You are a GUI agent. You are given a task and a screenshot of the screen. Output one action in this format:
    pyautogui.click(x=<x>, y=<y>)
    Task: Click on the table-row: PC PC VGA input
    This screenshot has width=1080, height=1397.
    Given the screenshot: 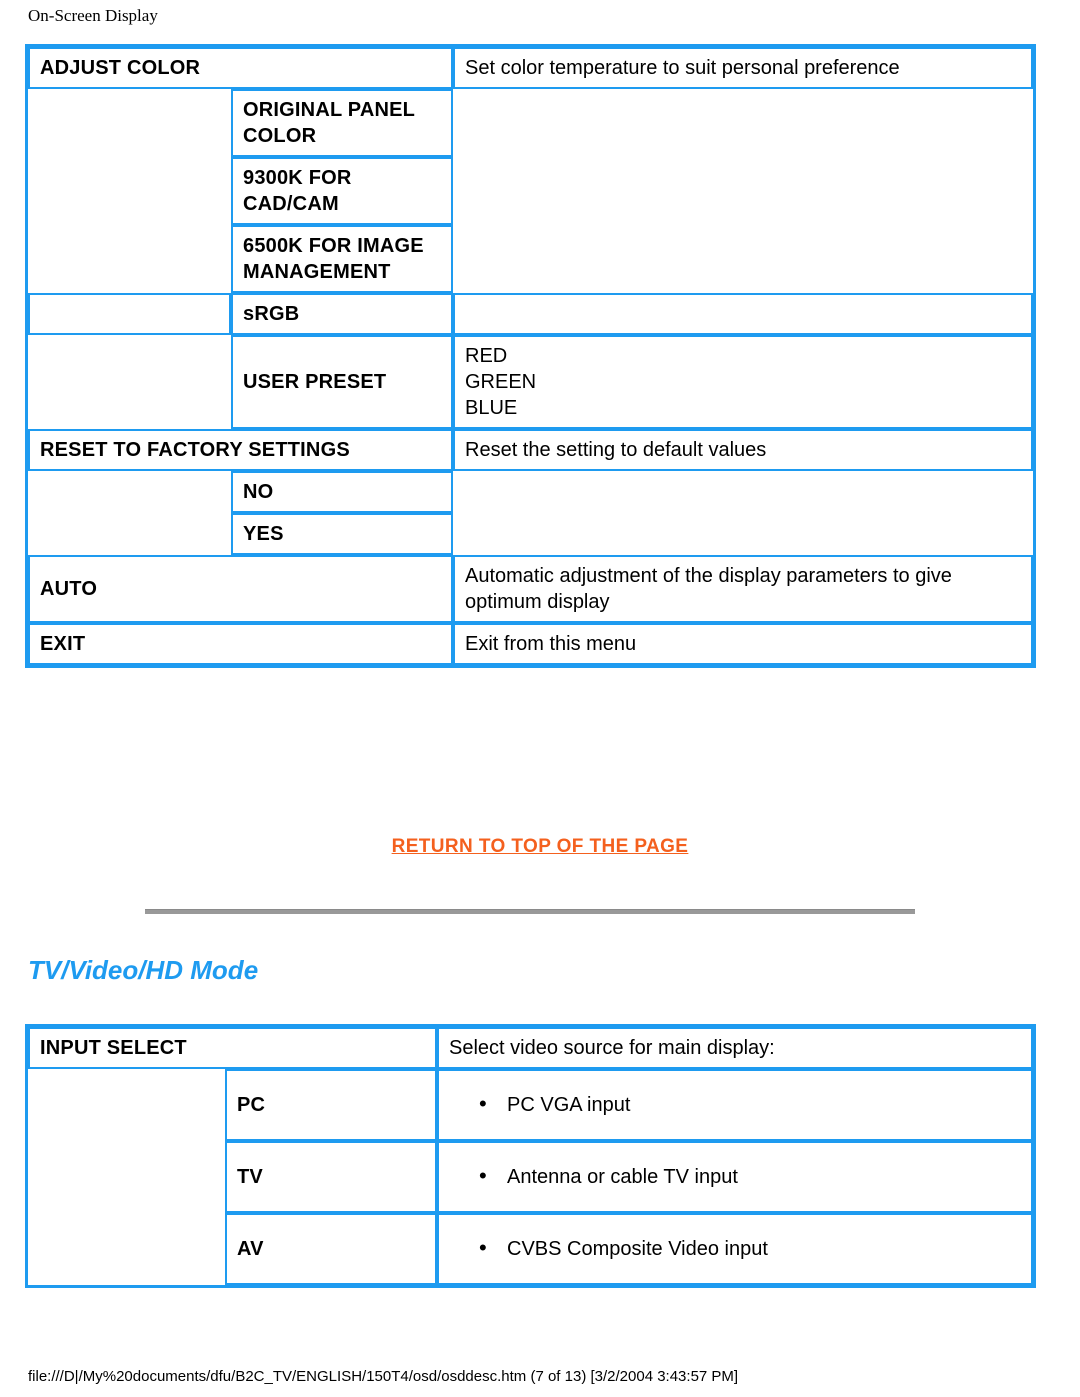 What is the action you would take?
    pyautogui.click(x=530, y=1177)
    